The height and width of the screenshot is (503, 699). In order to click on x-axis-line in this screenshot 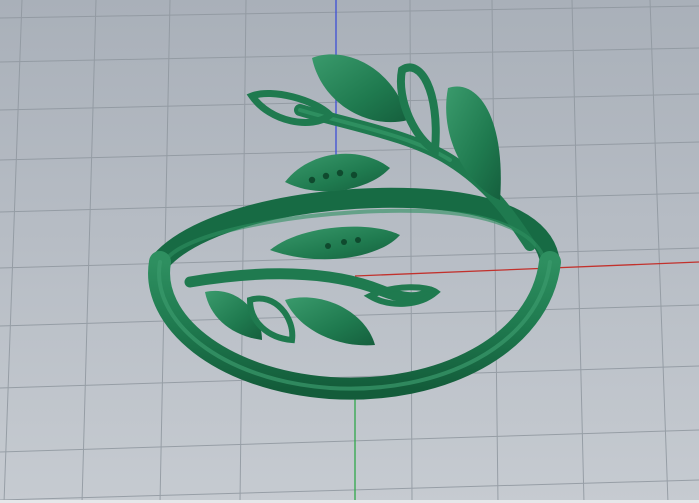, I will do `click(526, 269)`.